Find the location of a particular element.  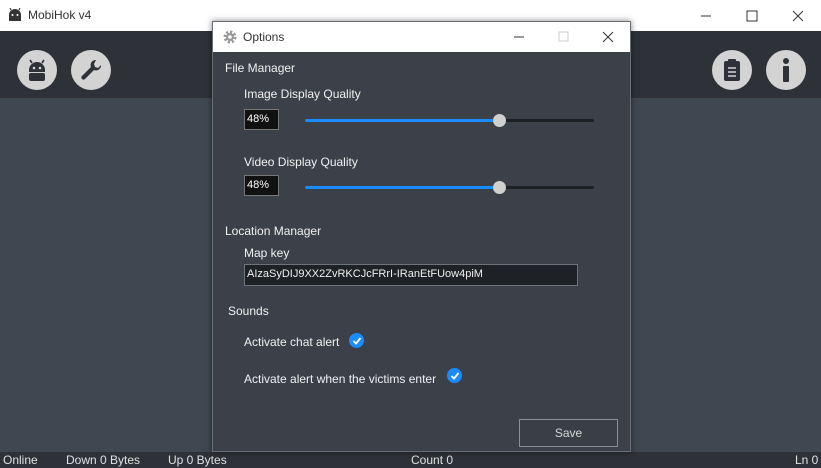

dialog-close-button is located at coordinates (607, 37).